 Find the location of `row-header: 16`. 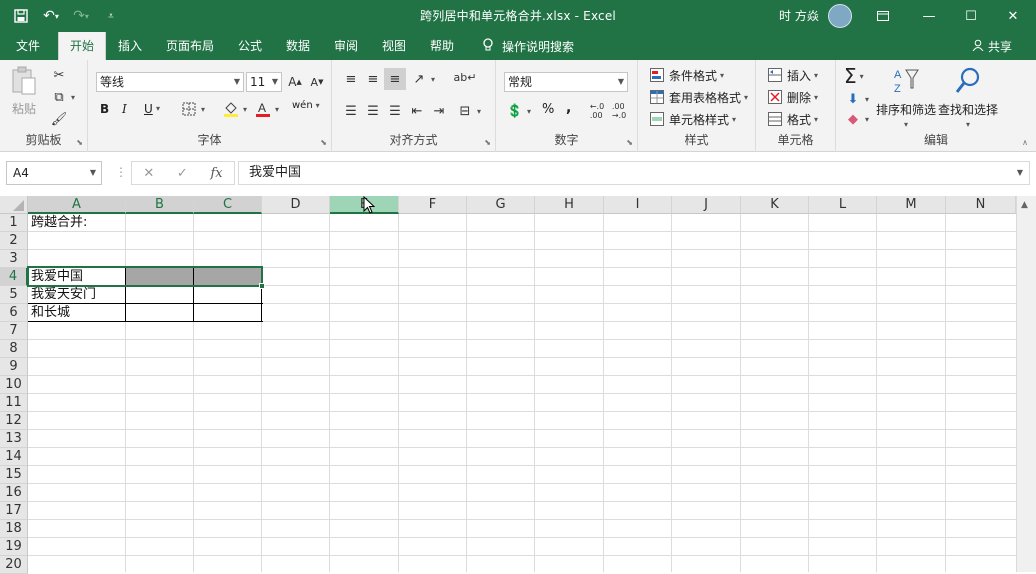

row-header: 16 is located at coordinates (14, 493).